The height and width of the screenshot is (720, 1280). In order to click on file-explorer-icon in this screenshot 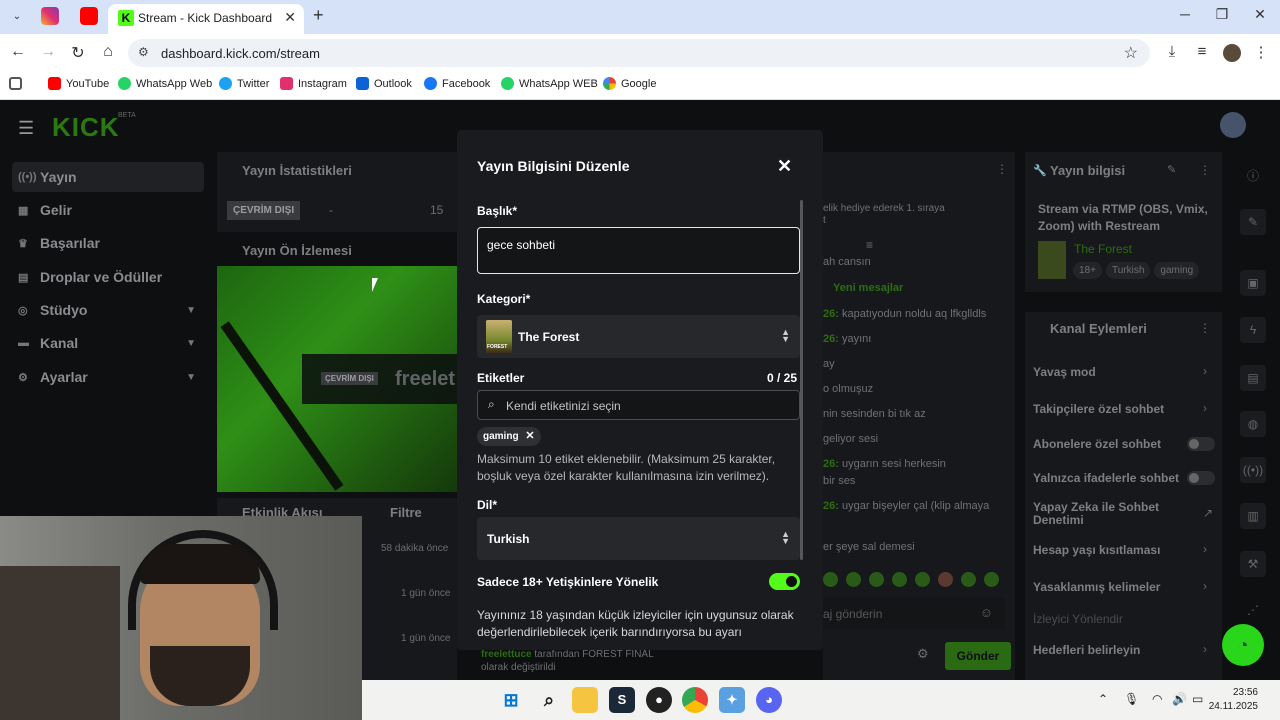, I will do `click(585, 700)`.